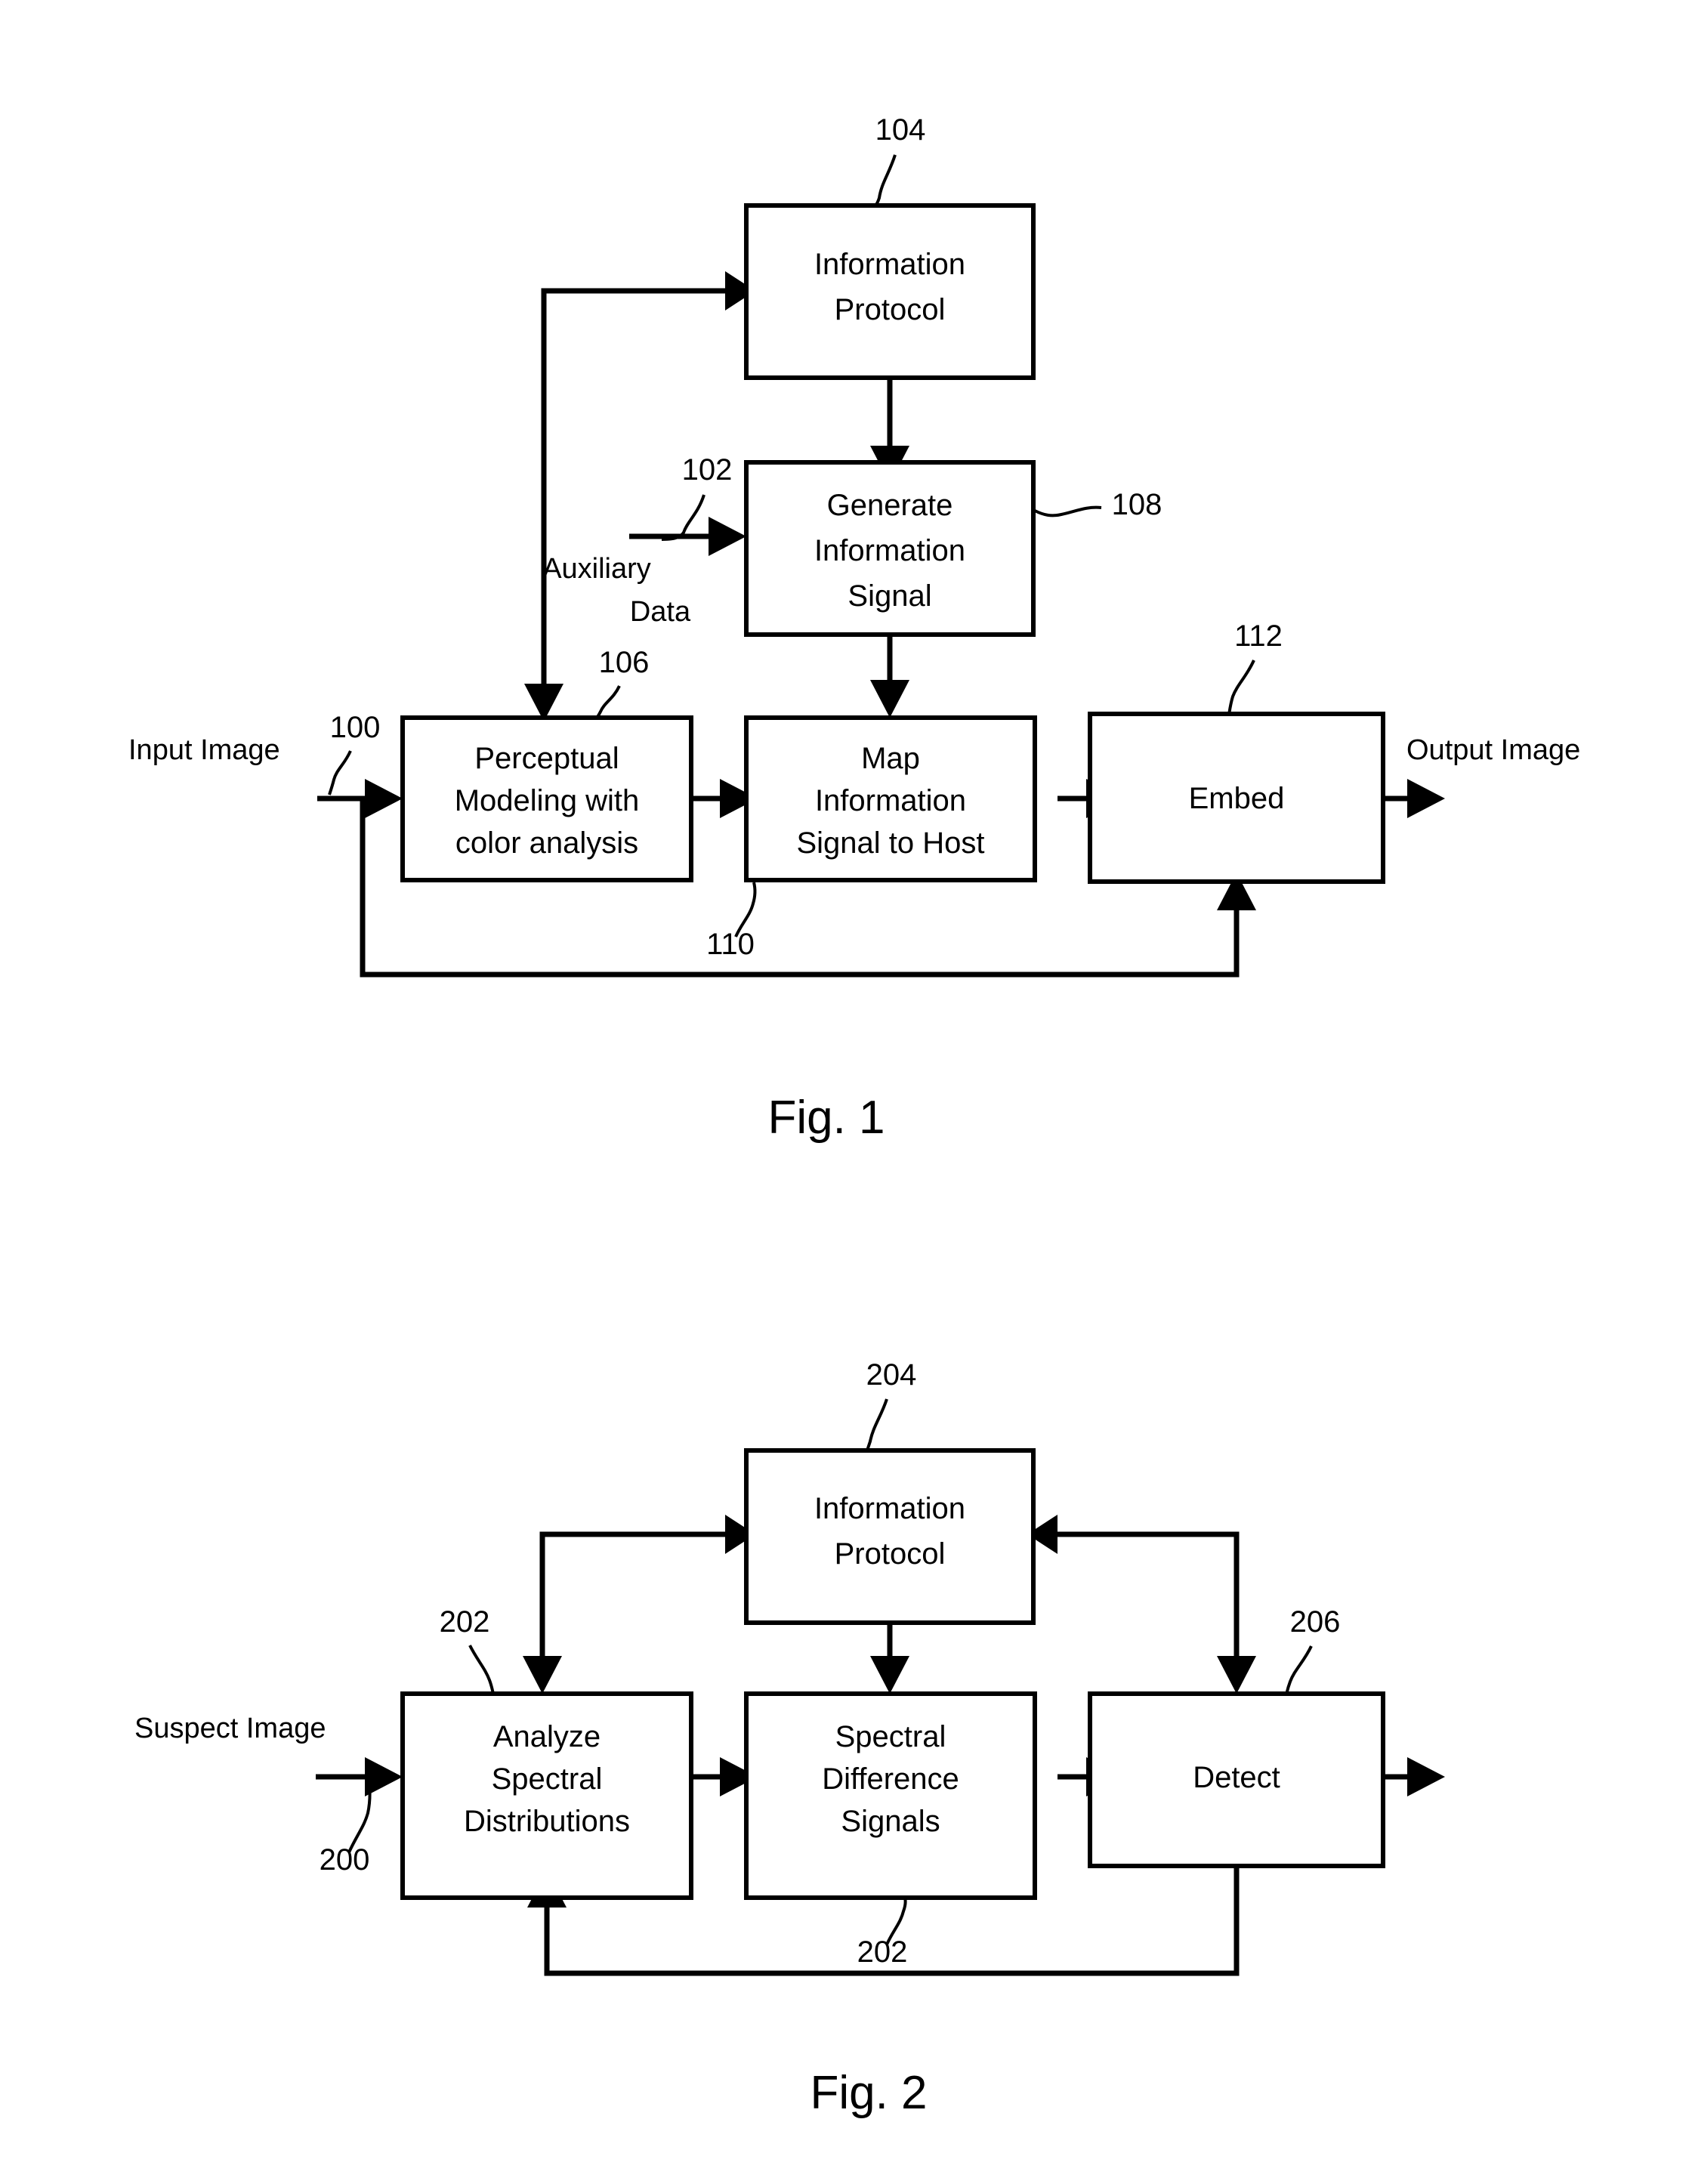  I want to click on box-analyze-spectral-distributions-line2: Spectral, so click(547, 1779).